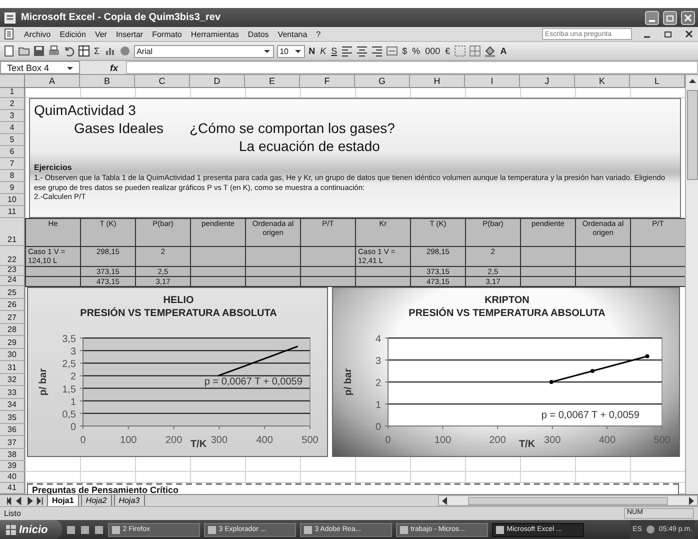  What do you see at coordinates (12, 128) in the screenshot?
I see `row-header: 4` at bounding box center [12, 128].